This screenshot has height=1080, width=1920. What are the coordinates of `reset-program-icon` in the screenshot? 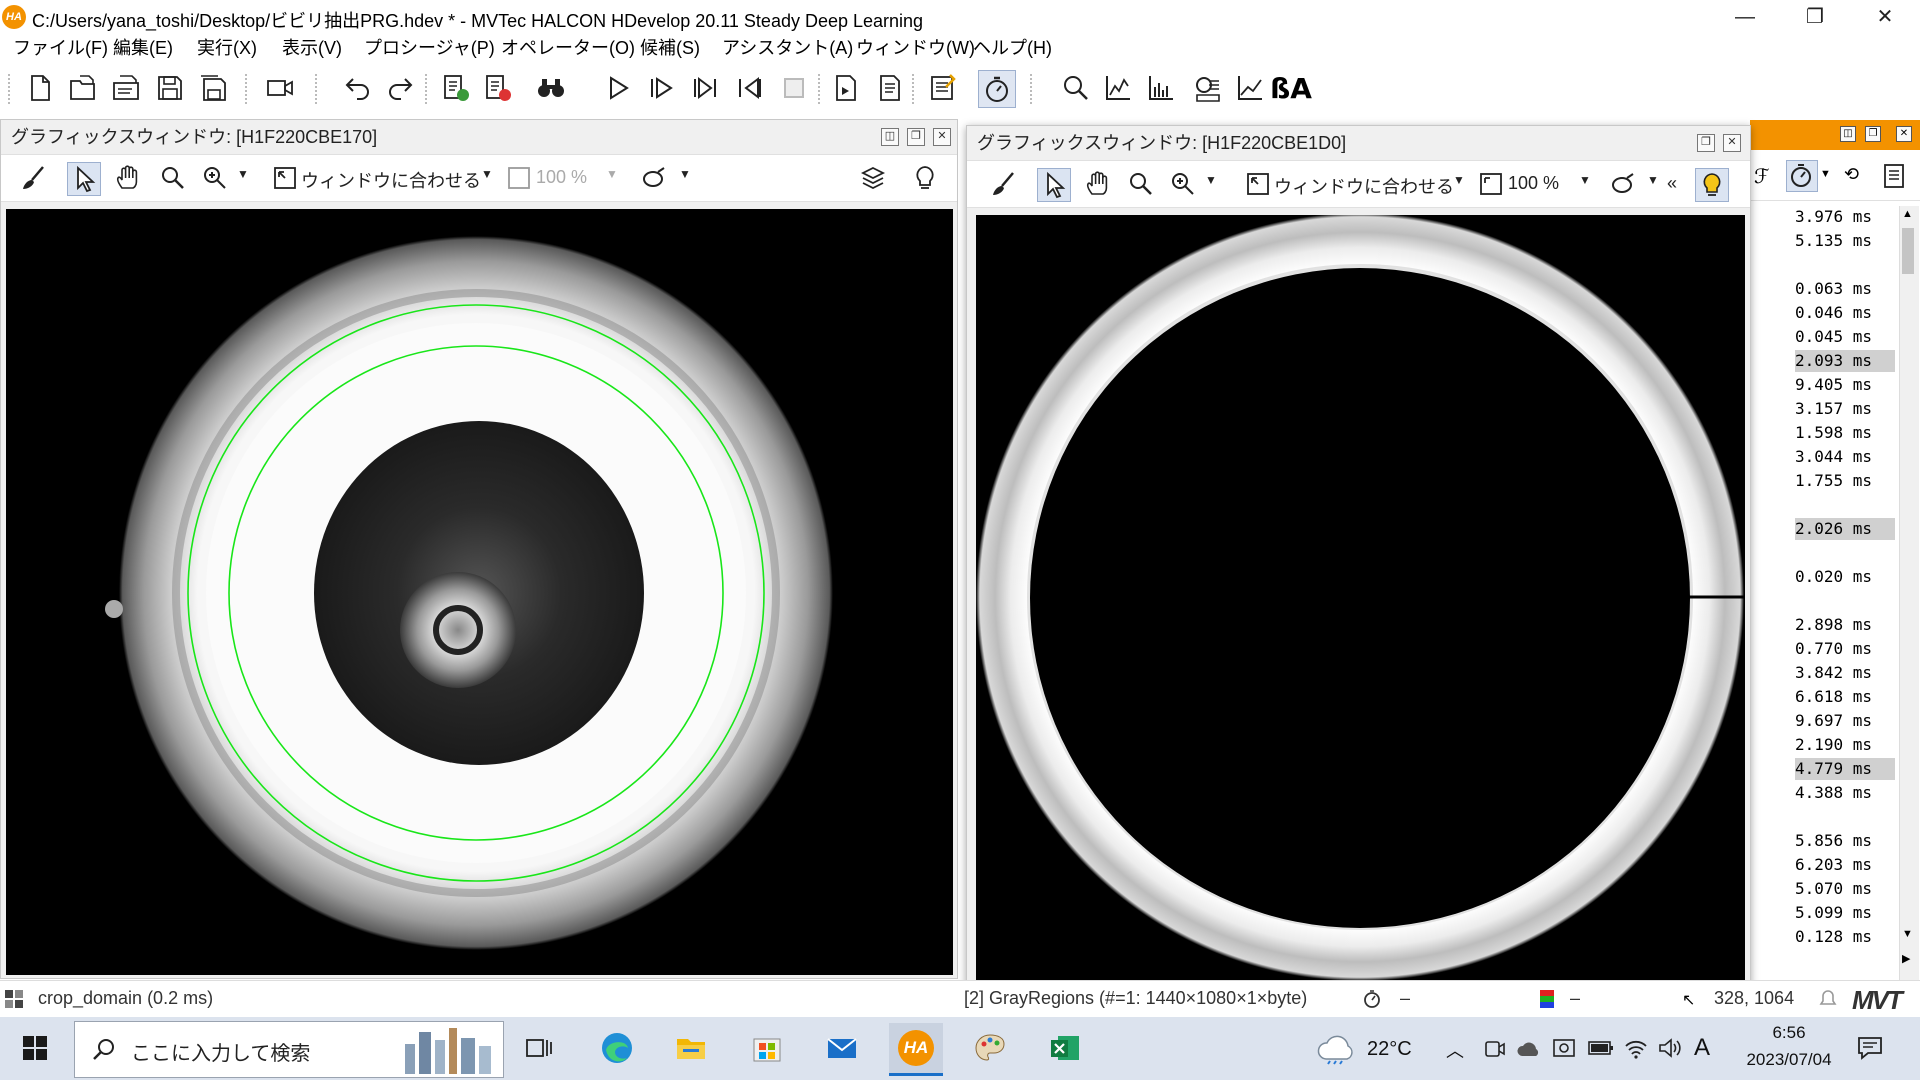 It's located at (846, 88).